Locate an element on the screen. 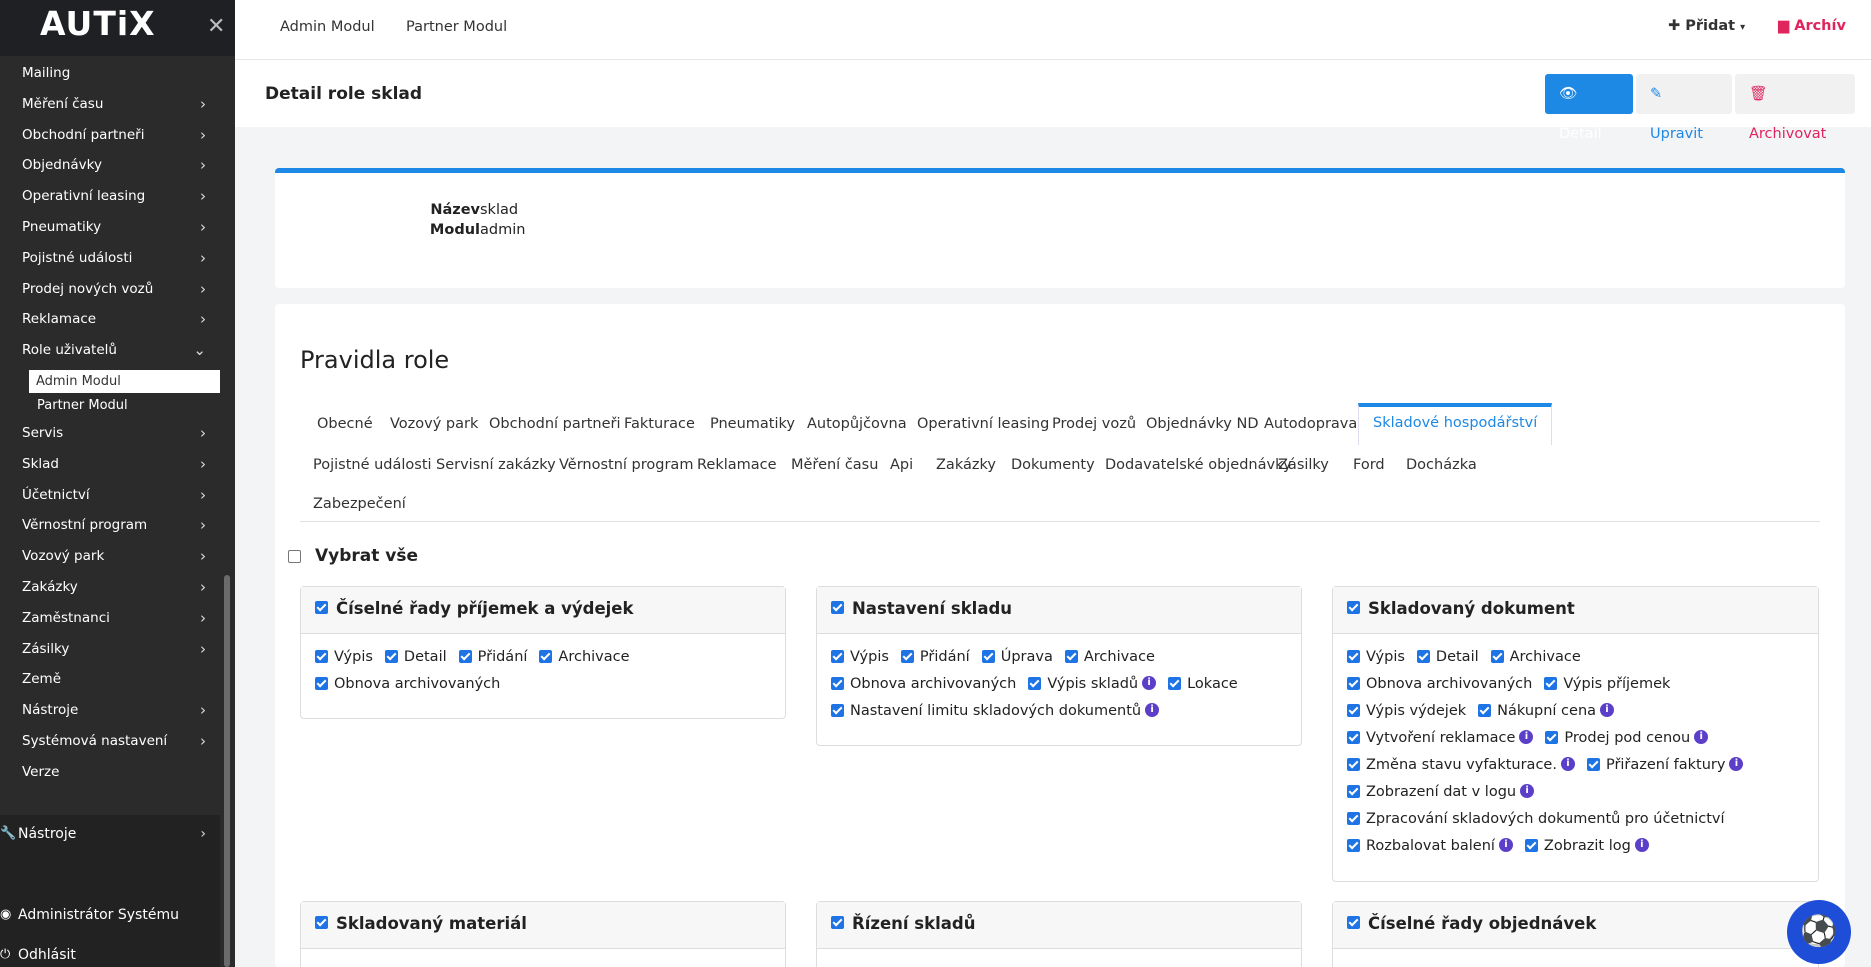  permission-zmena-stavu-vyfakturace: Změna stavu vyfakturace. i is located at coordinates (1461, 765).